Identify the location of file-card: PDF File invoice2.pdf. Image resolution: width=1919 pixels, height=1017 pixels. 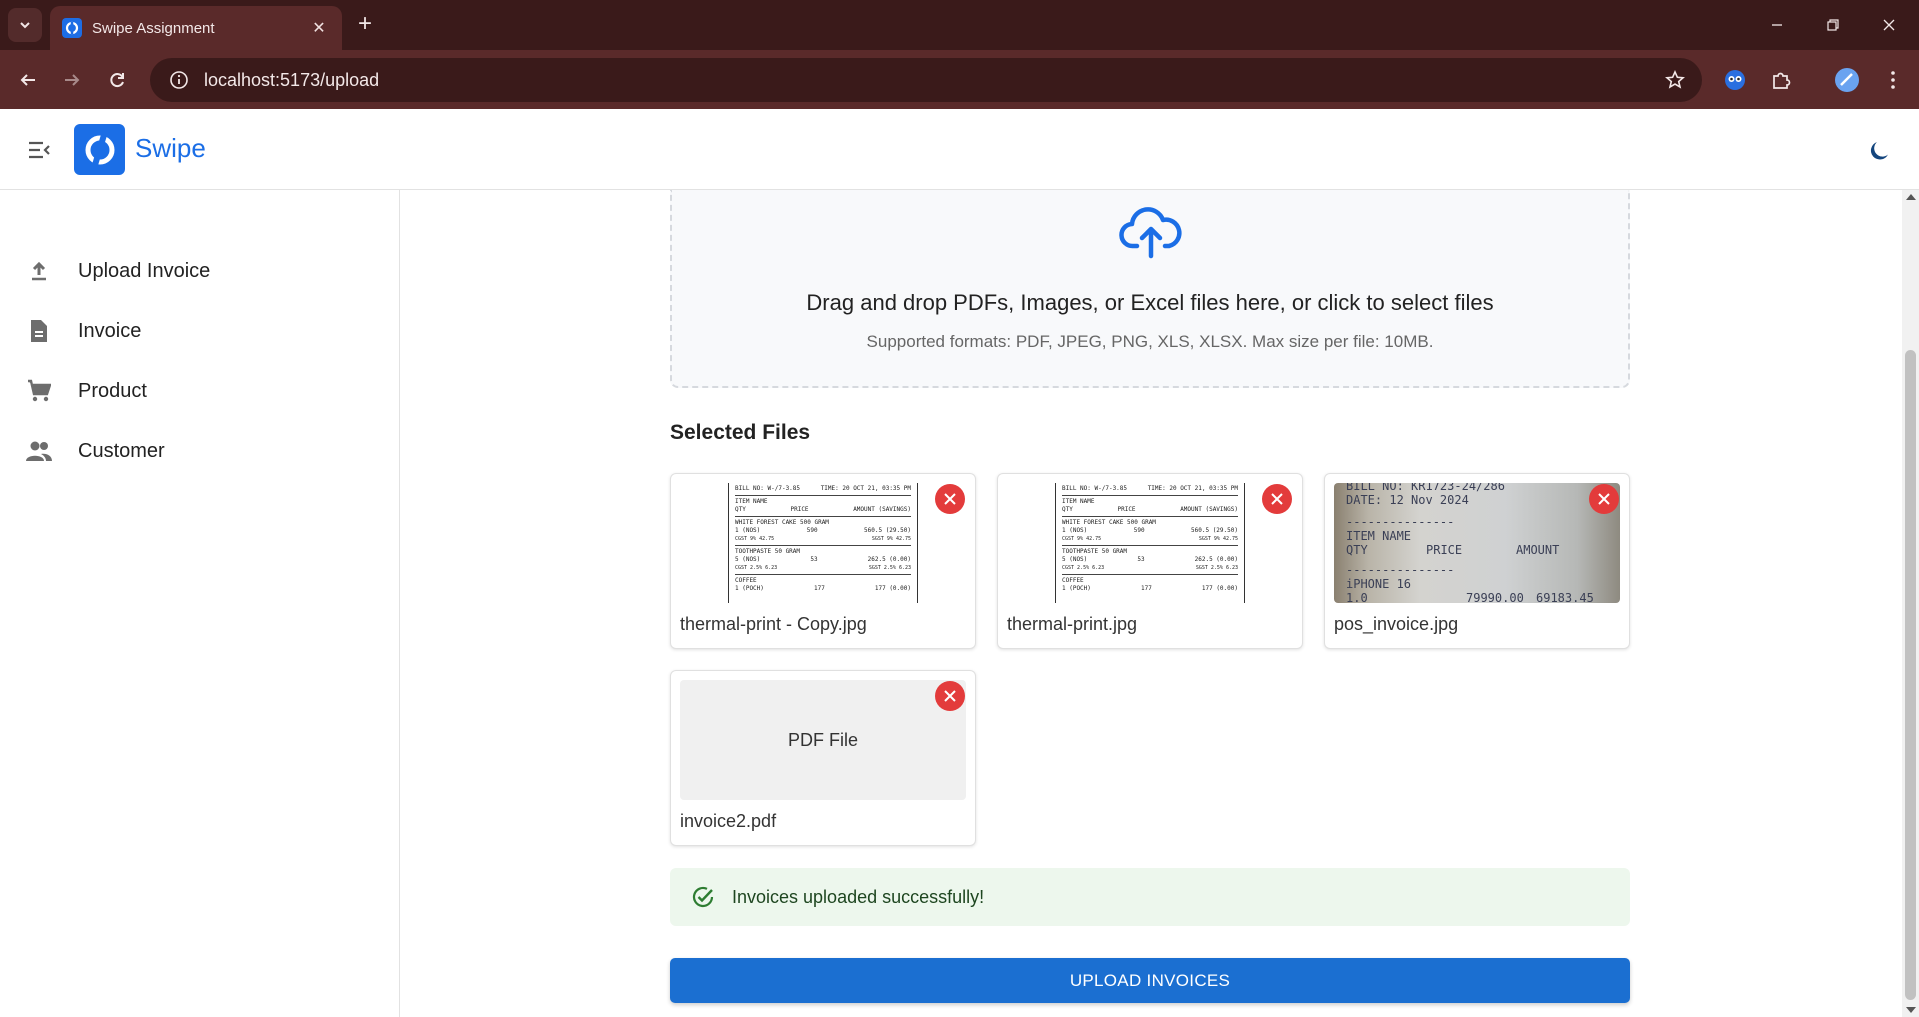
(823, 758).